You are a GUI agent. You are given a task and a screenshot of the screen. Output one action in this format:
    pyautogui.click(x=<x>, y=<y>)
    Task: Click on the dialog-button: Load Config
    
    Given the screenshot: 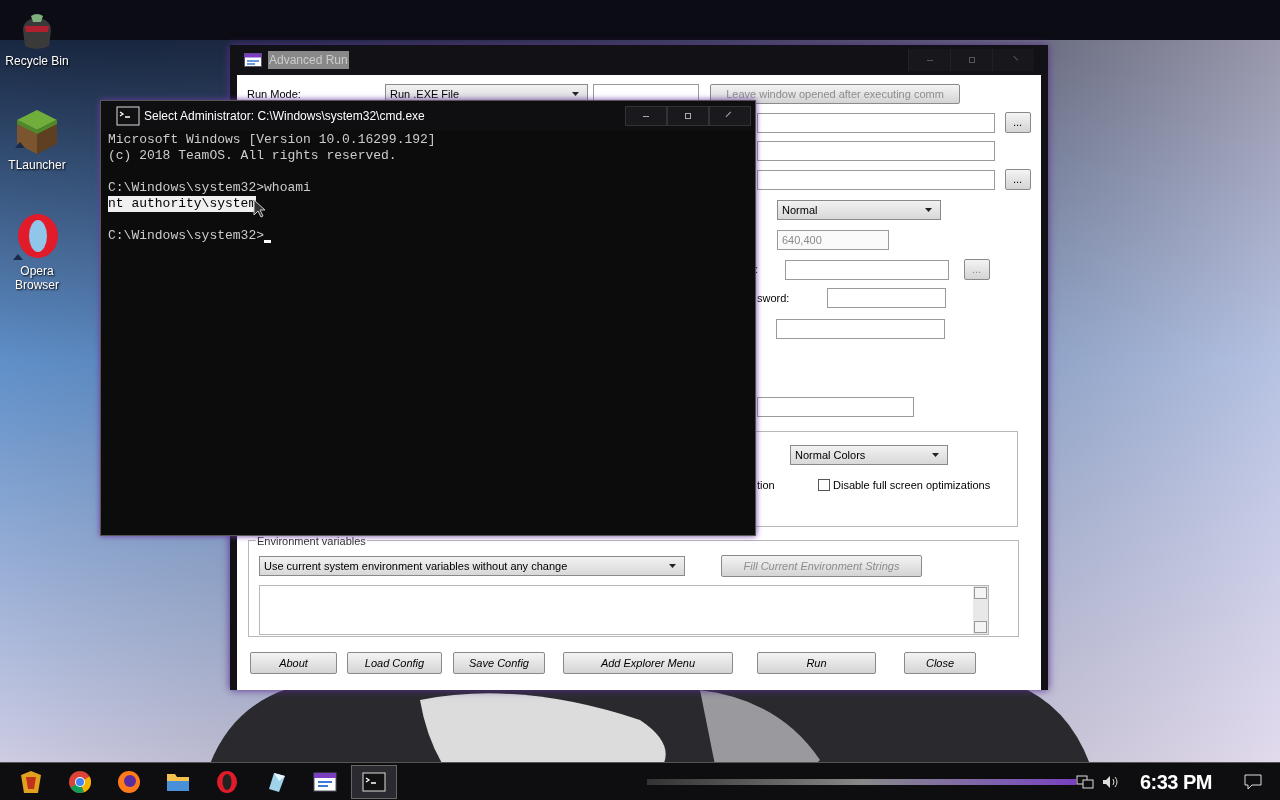 What is the action you would take?
    pyautogui.click(x=394, y=663)
    